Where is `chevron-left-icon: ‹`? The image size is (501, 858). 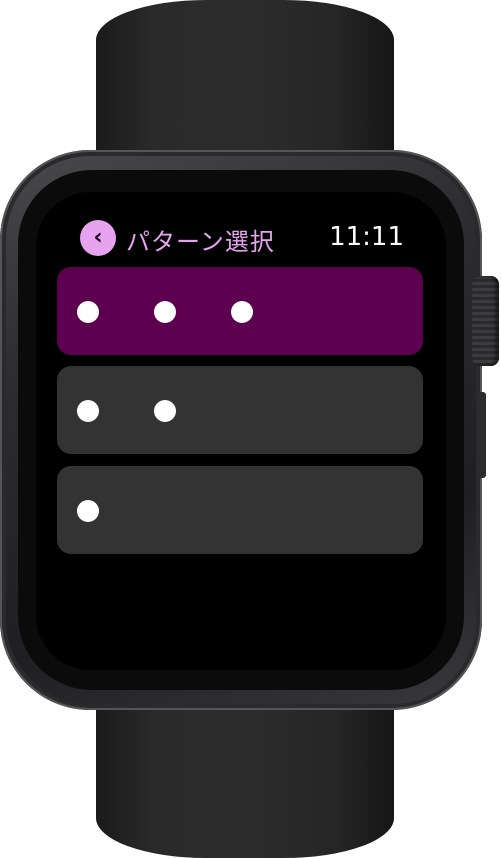 chevron-left-icon: ‹ is located at coordinates (98, 237).